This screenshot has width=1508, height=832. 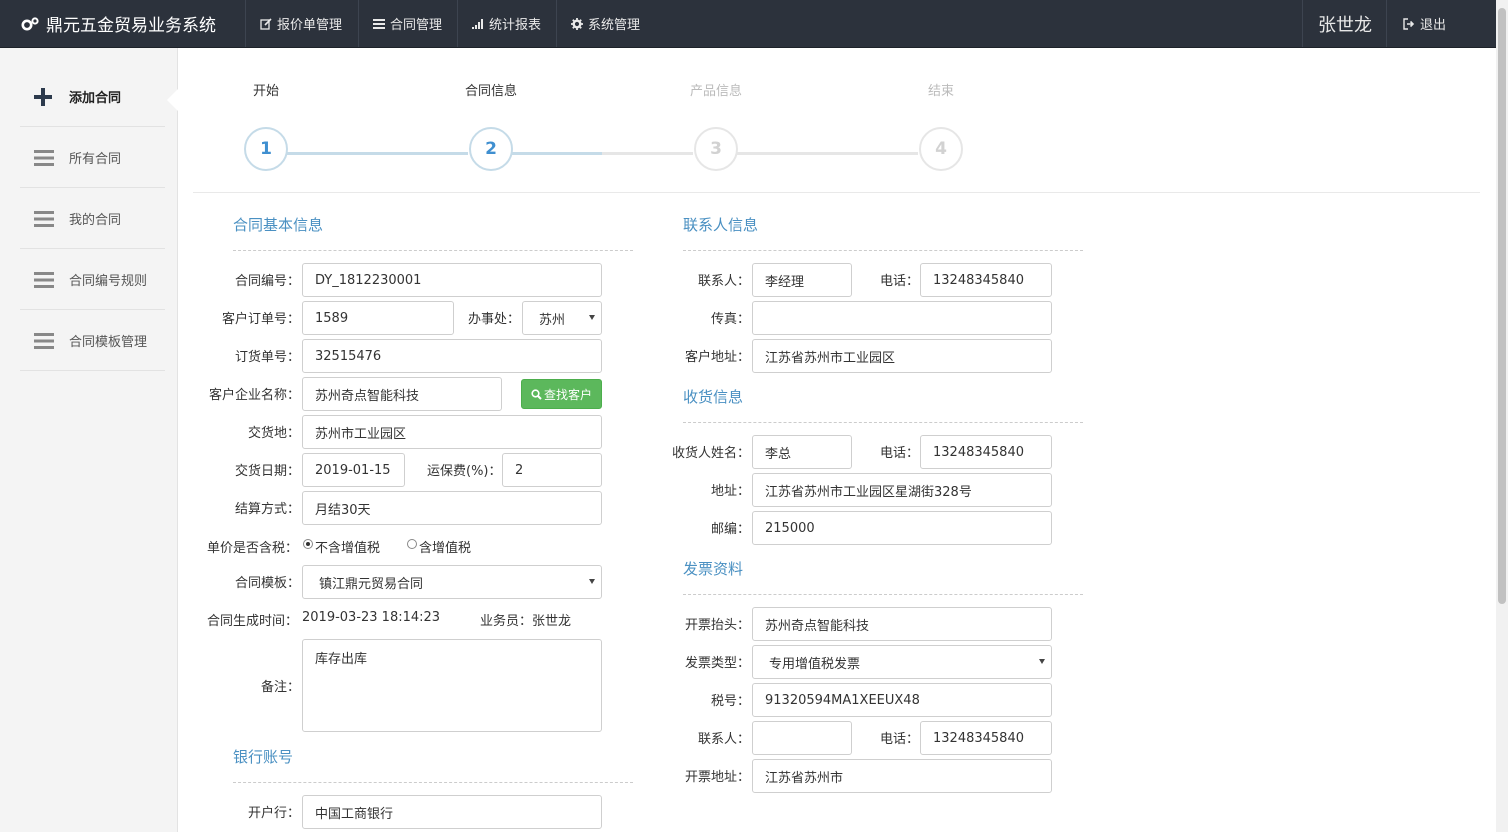 I want to click on nav-quotation: 报价单管理, so click(x=301, y=23).